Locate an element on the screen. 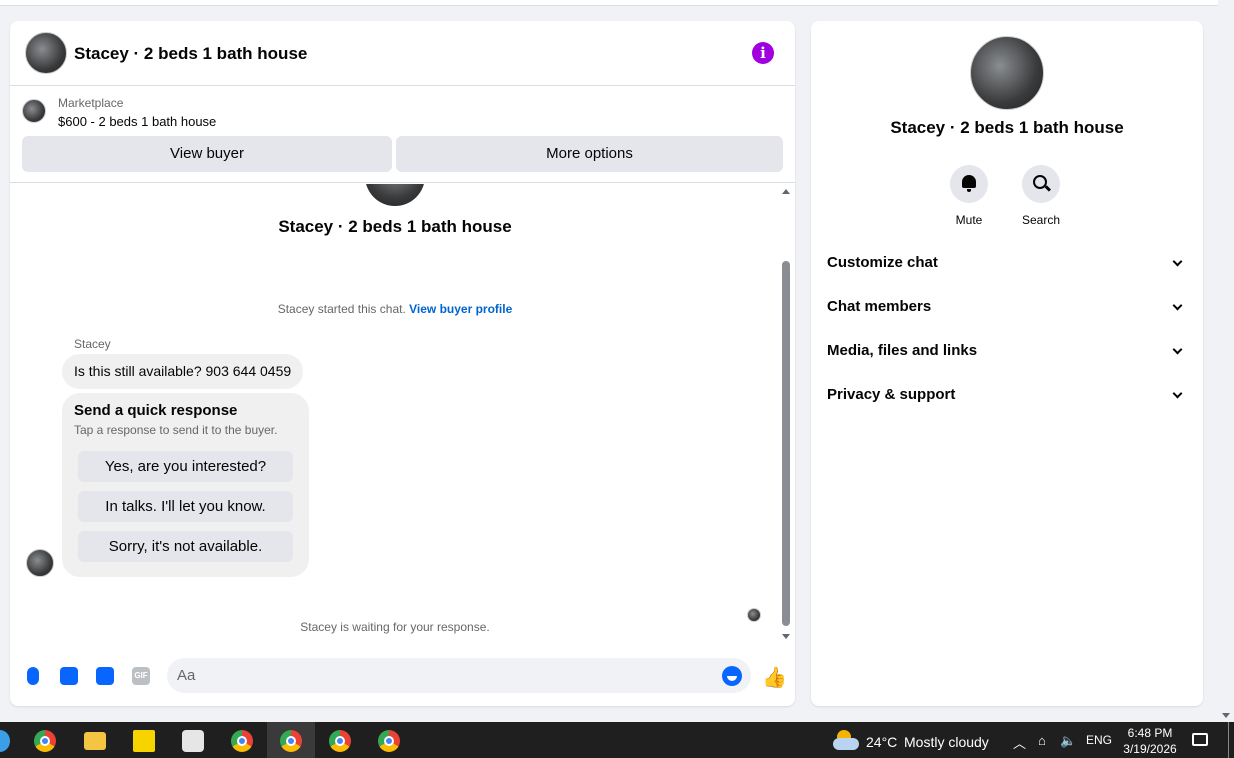  thumbs-up-icon: 👍 is located at coordinates (774, 677).